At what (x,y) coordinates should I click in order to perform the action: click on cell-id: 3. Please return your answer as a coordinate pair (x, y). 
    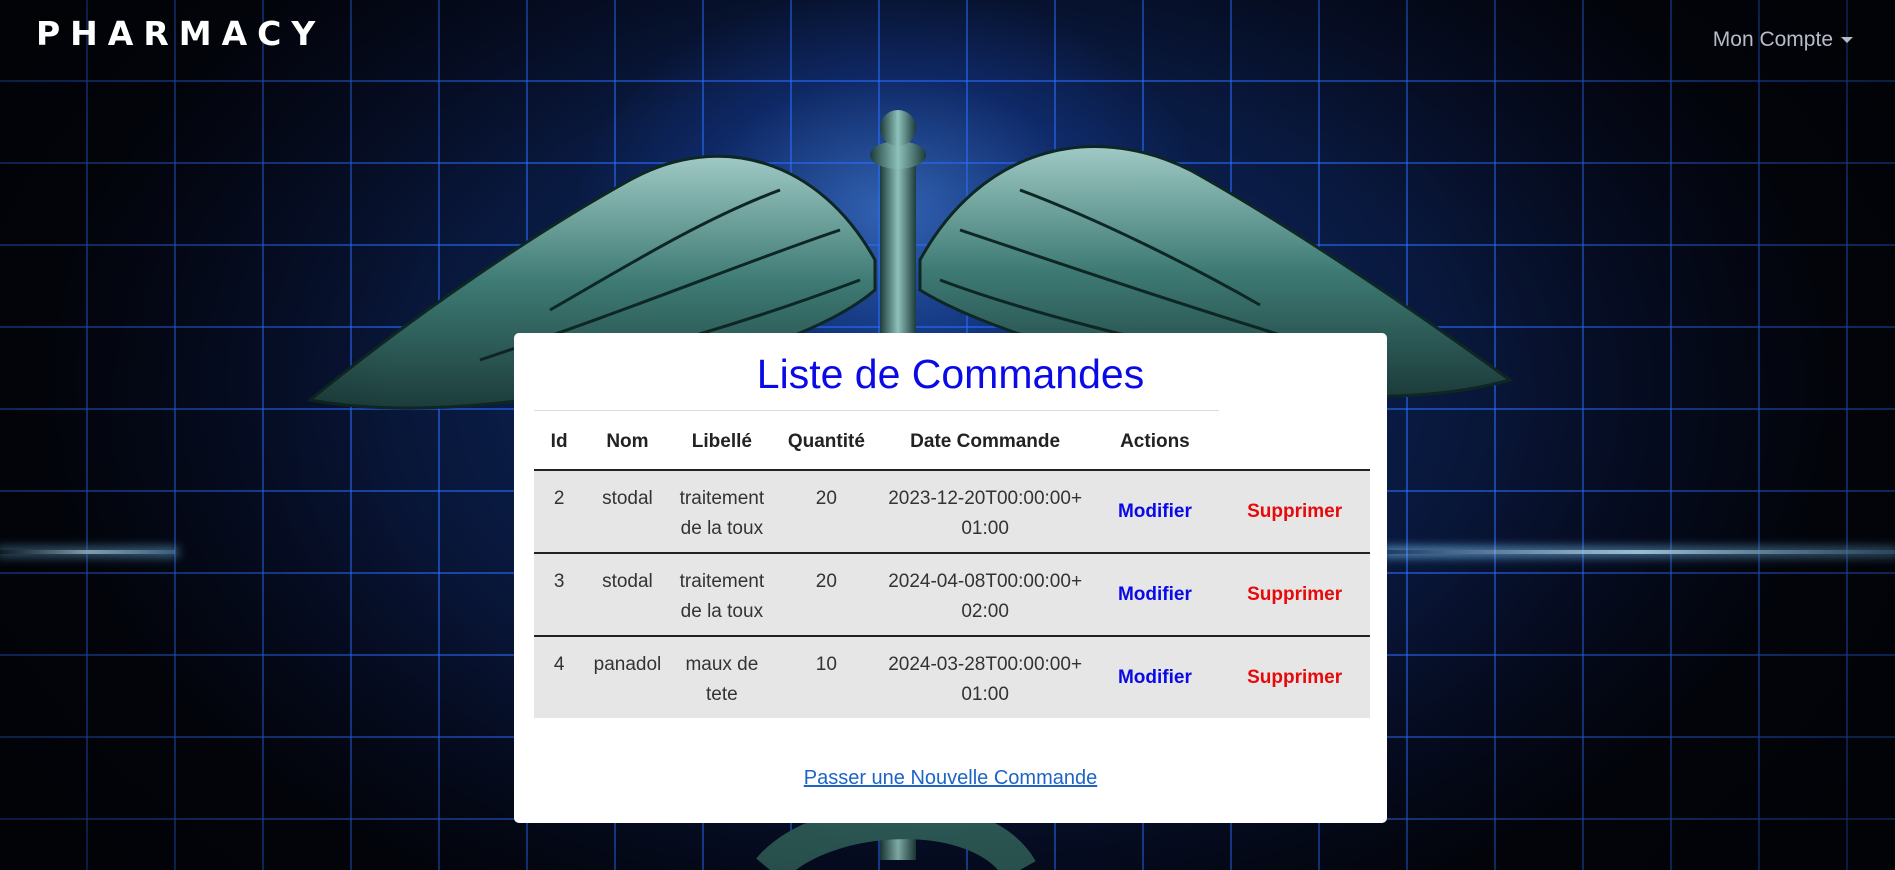
    Looking at the image, I should click on (559, 594).